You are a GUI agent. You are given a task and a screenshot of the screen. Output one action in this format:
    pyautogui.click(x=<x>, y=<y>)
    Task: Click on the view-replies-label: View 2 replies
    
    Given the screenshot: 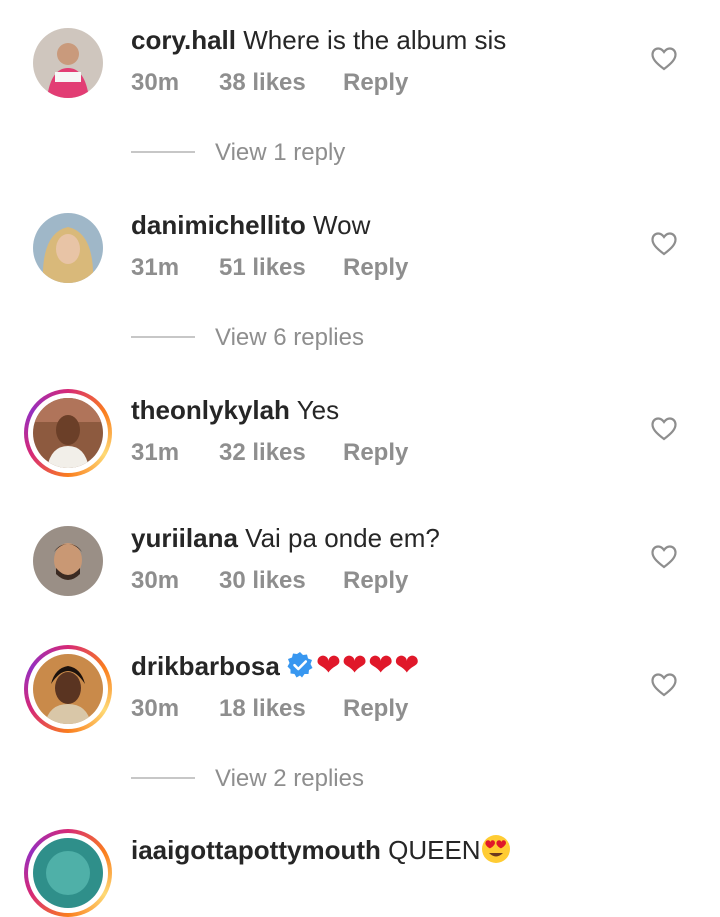 What is the action you would take?
    pyautogui.click(x=289, y=778)
    